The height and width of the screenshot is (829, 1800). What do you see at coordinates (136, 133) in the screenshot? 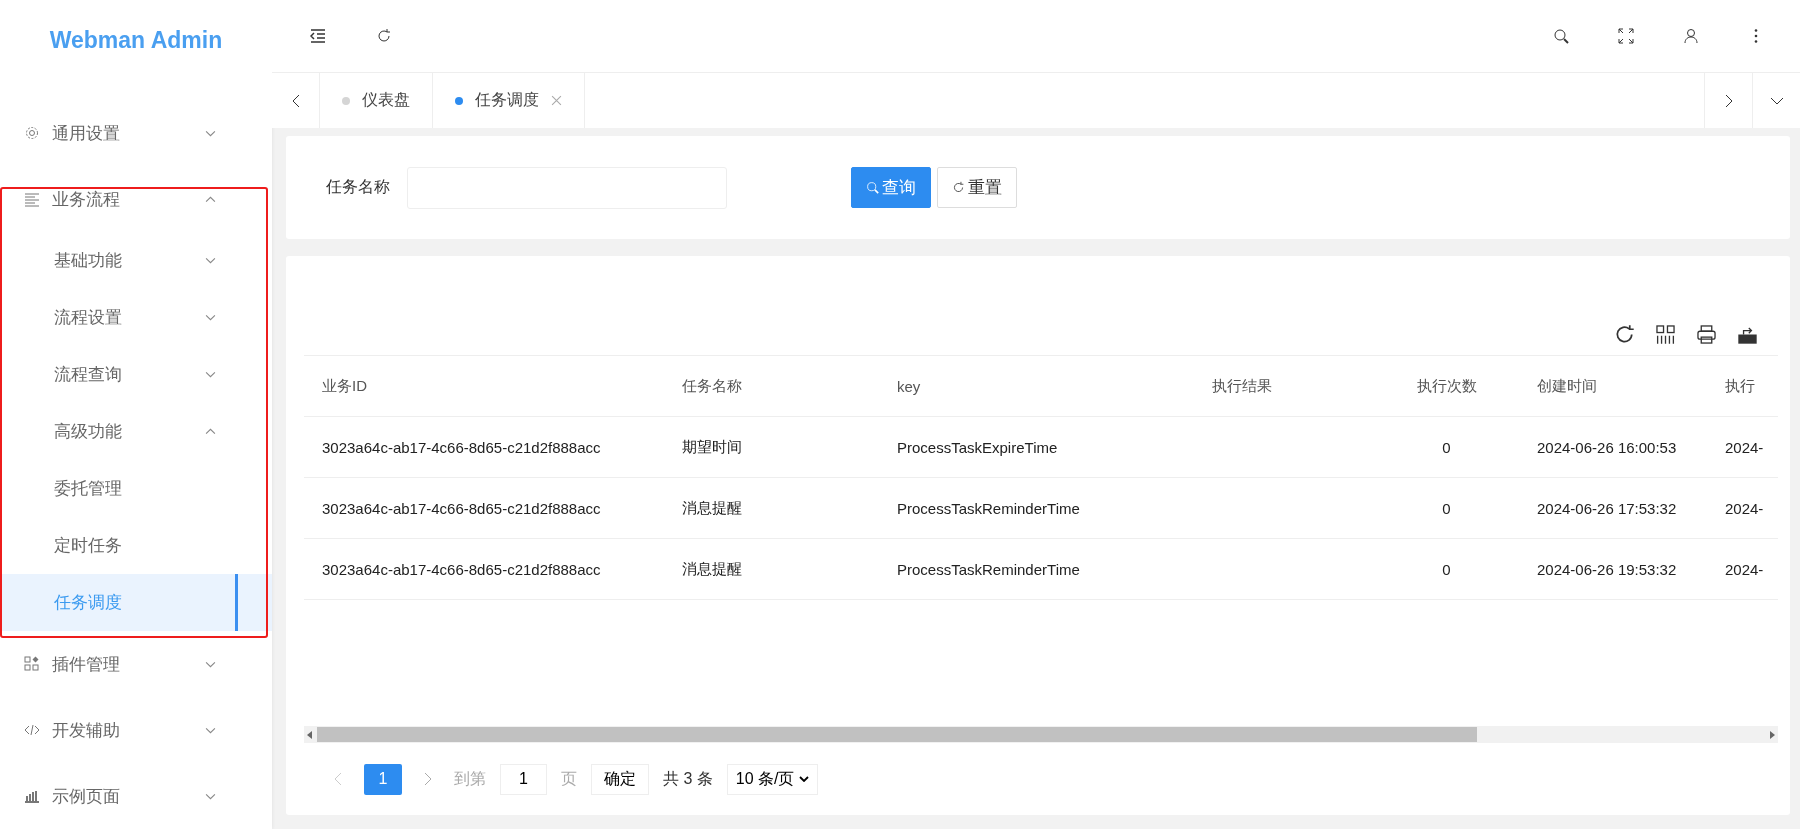
I see `sidebar-item: 通用设置` at bounding box center [136, 133].